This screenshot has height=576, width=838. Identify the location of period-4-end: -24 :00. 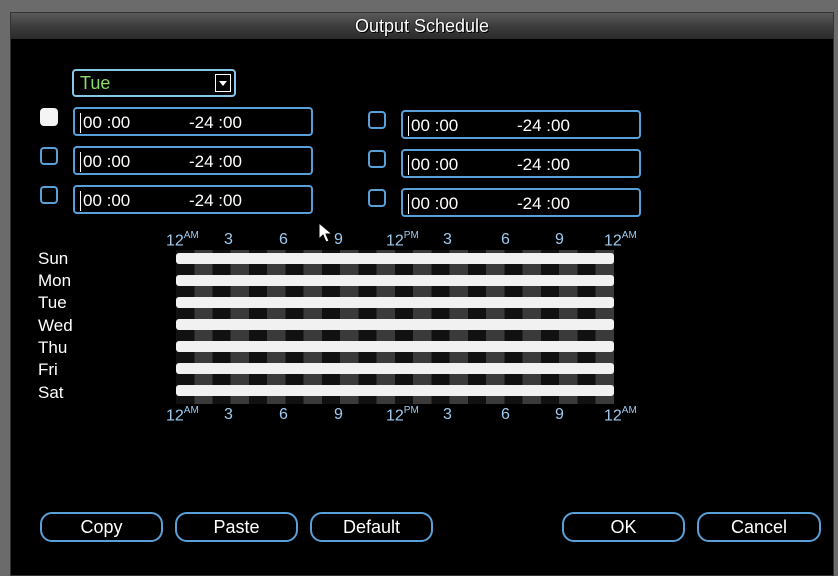
(543, 126).